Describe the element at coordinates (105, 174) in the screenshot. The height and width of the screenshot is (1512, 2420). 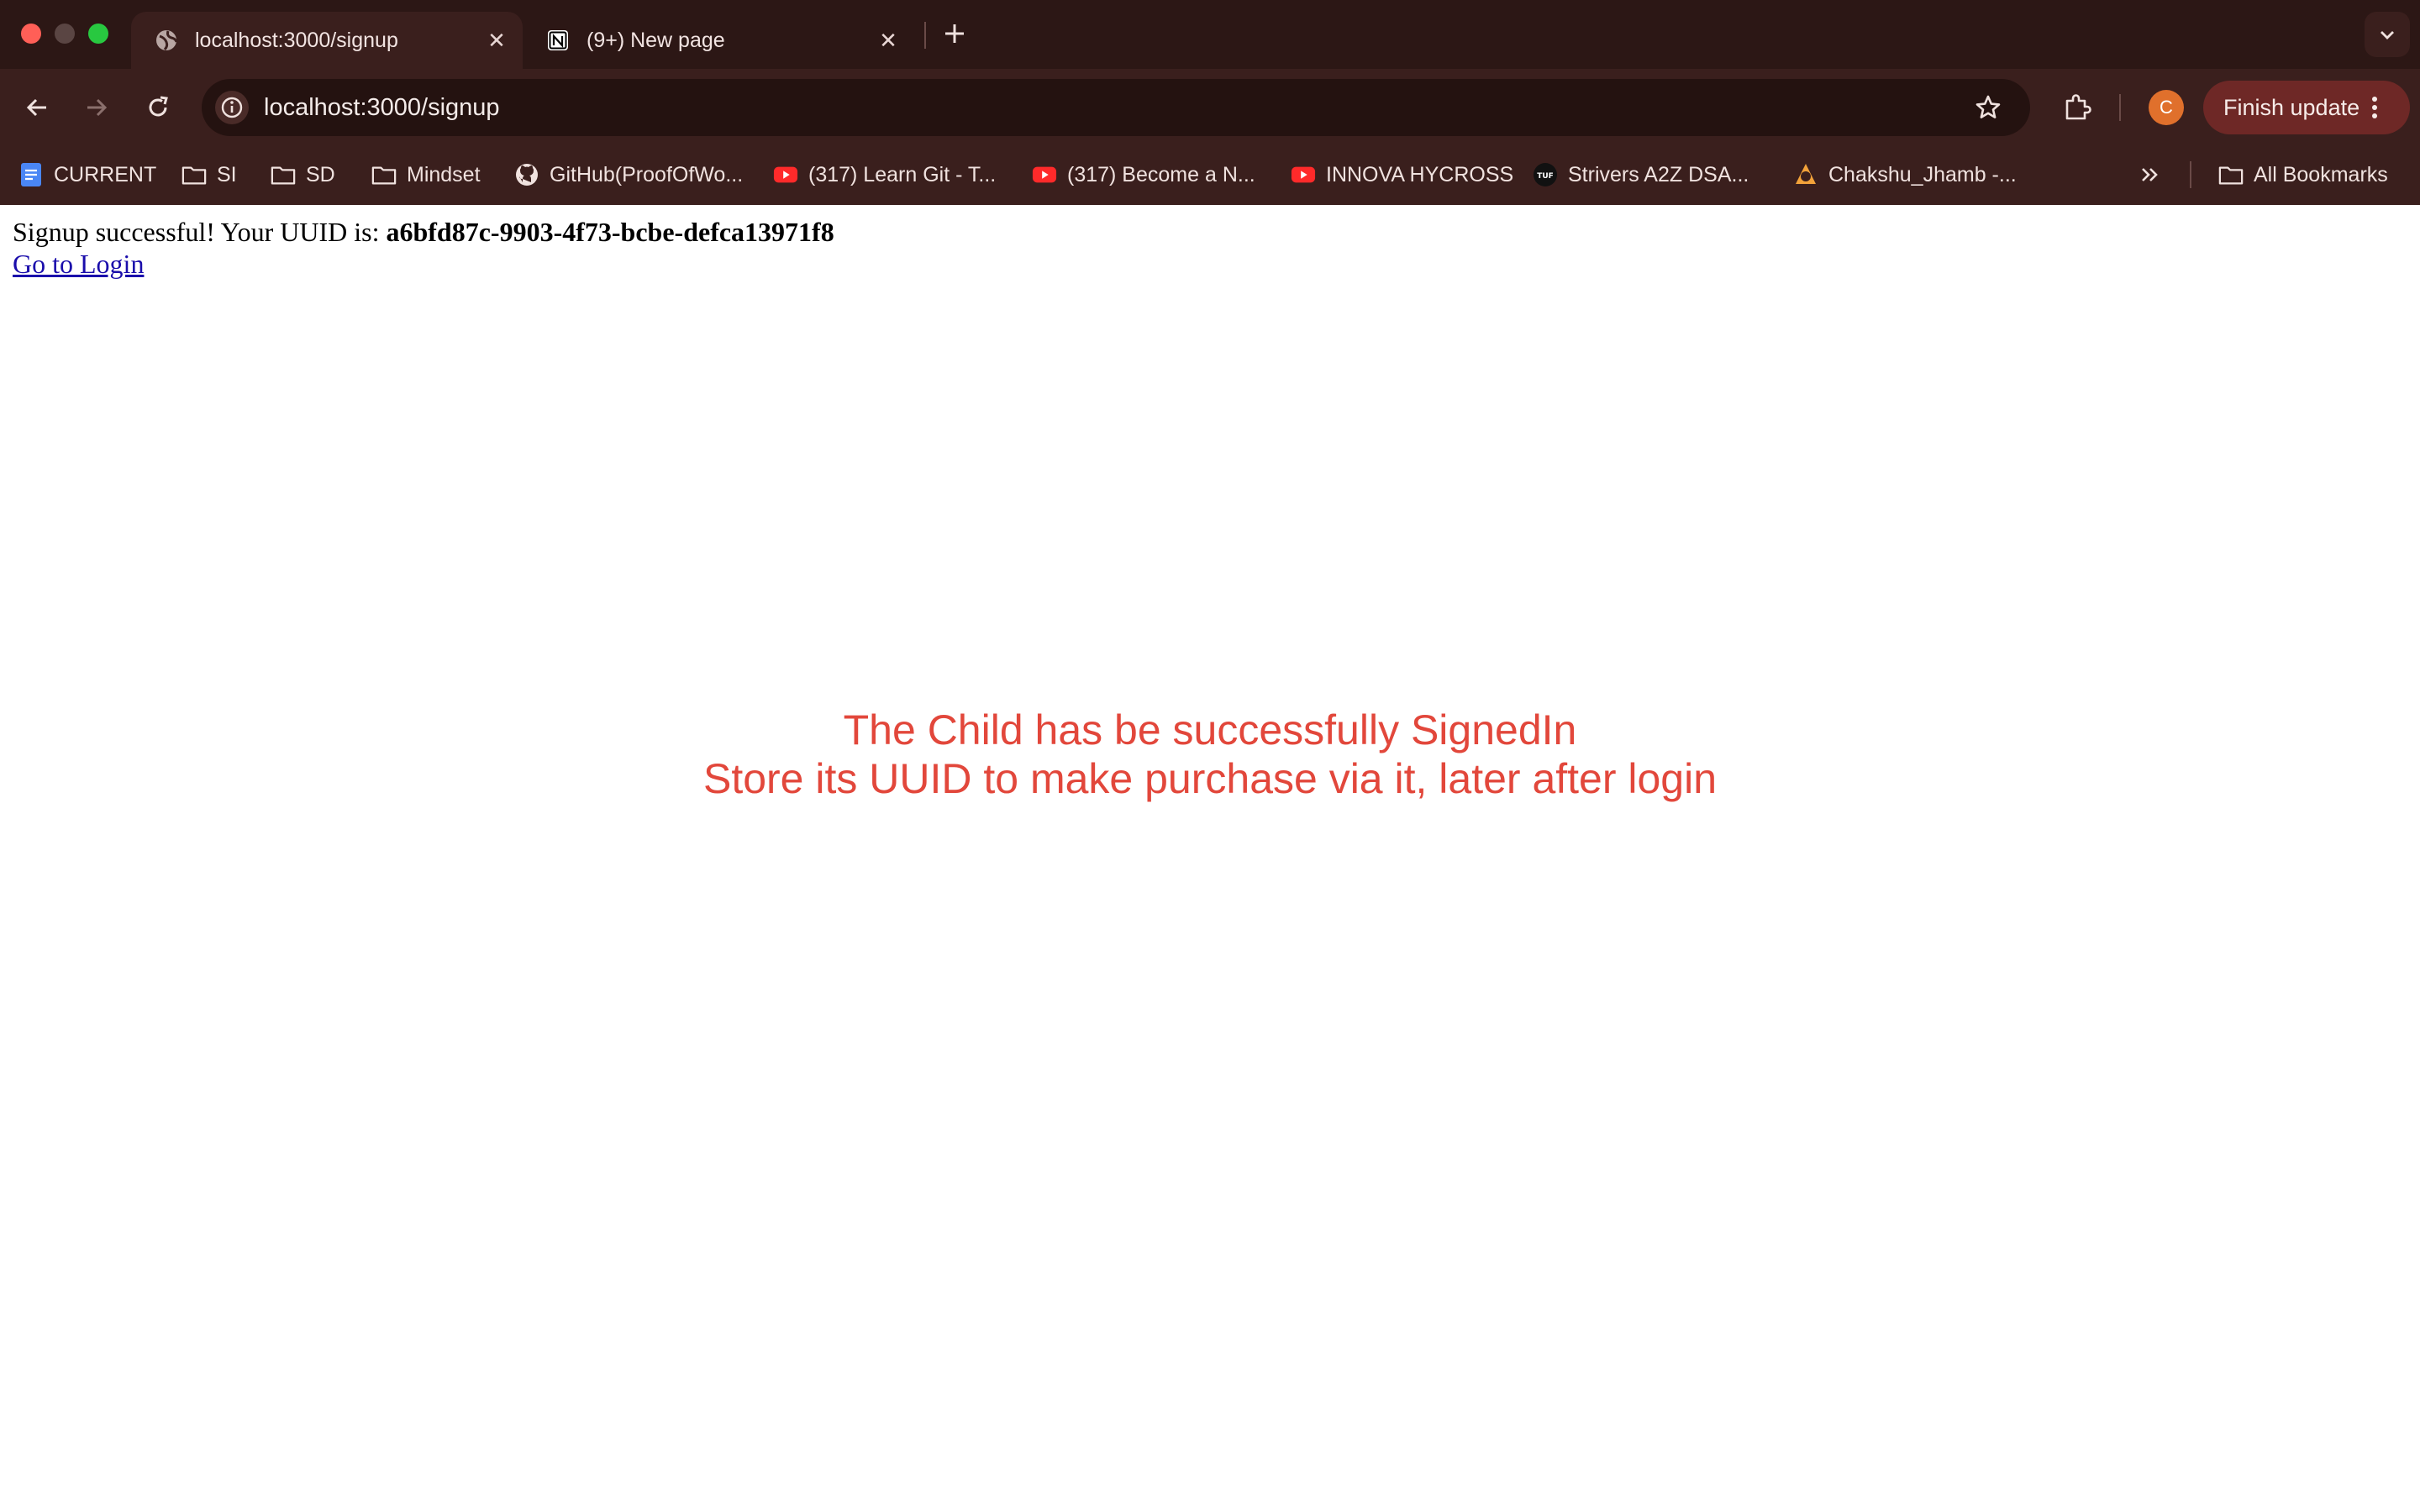
I see `bookmark-label: CURRENT` at that location.